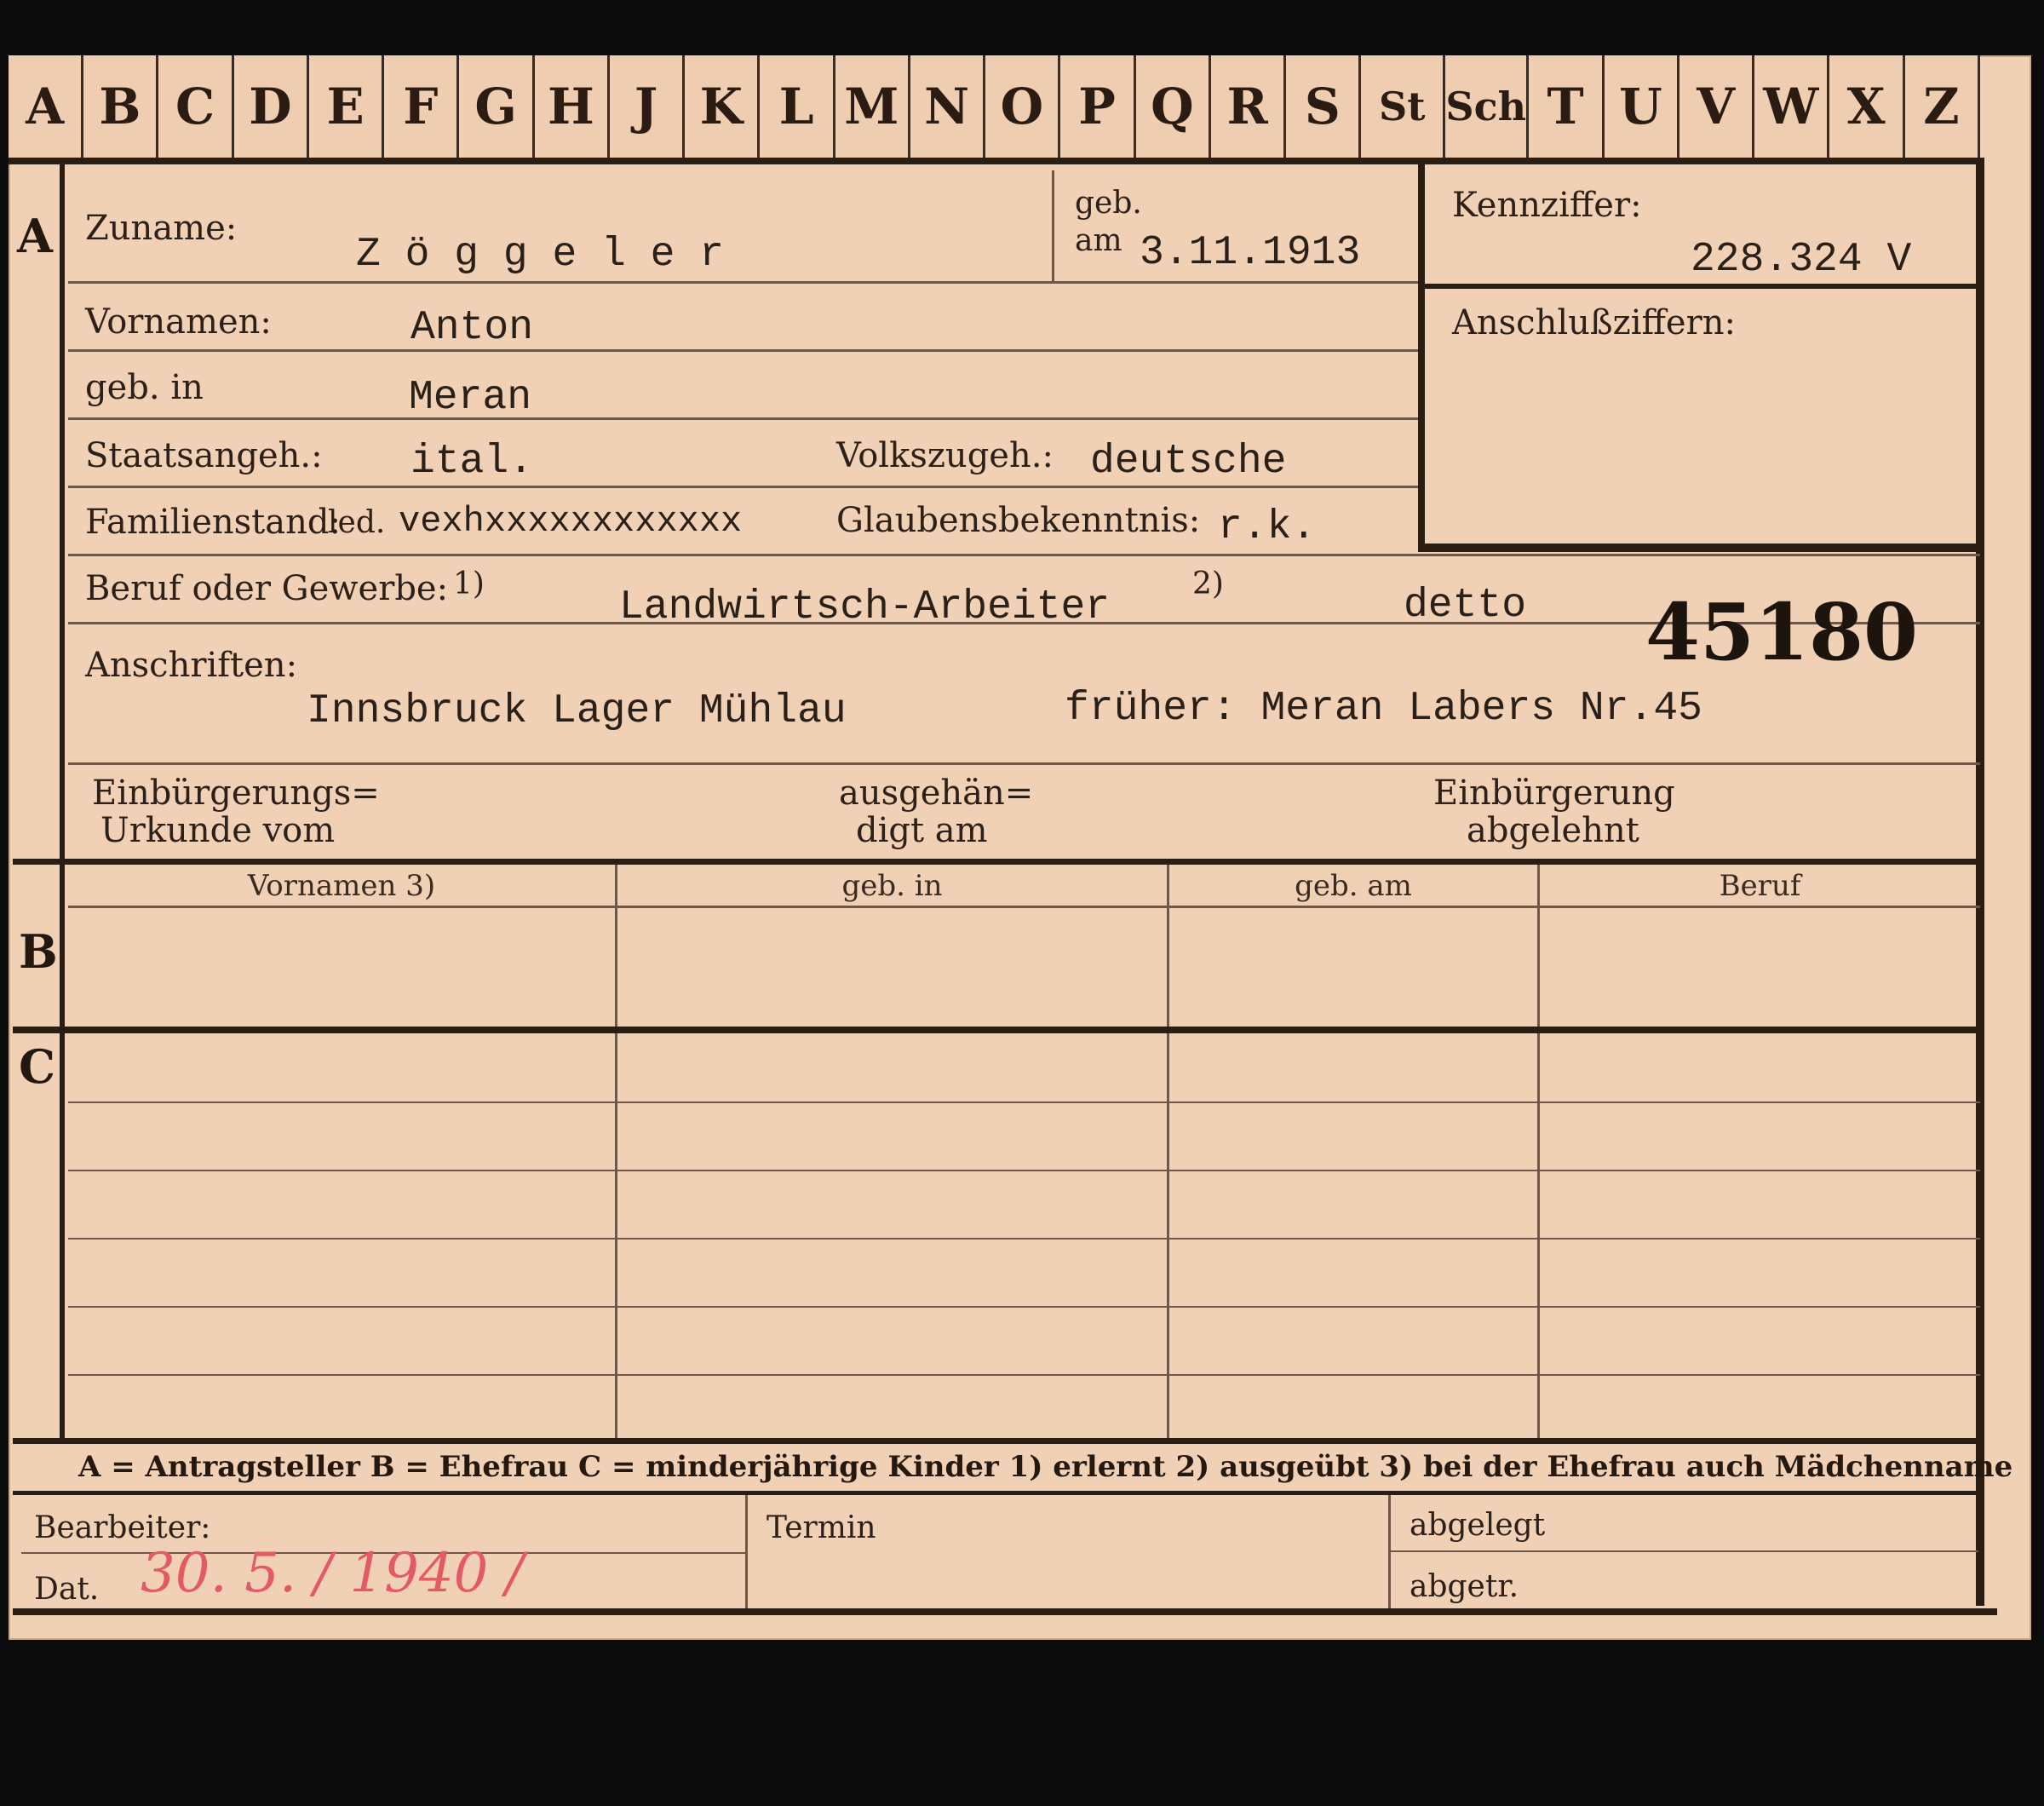 The width and height of the screenshot is (2044, 1806). What do you see at coordinates (1478, 1525) in the screenshot?
I see `abgelegt-label: abgelegt` at bounding box center [1478, 1525].